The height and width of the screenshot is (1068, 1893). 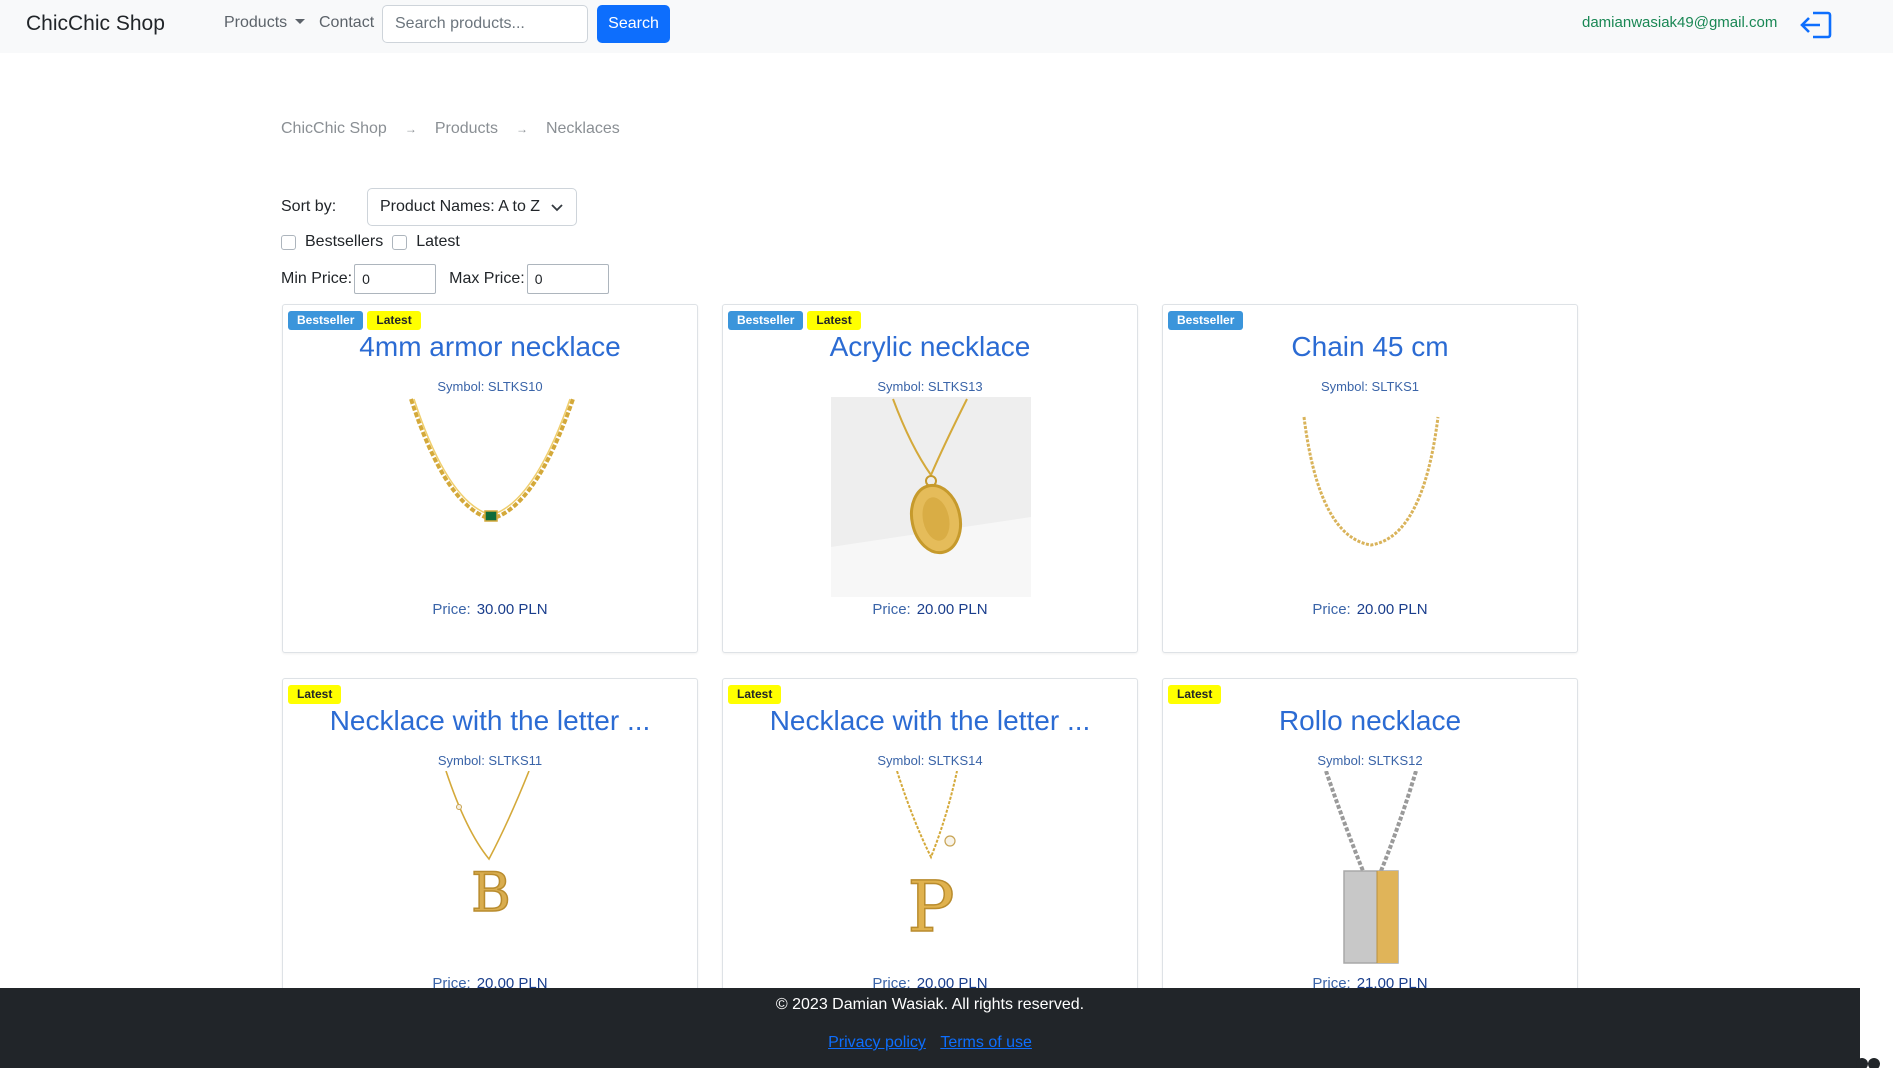 I want to click on min-price-input: 0, so click(x=395, y=279).